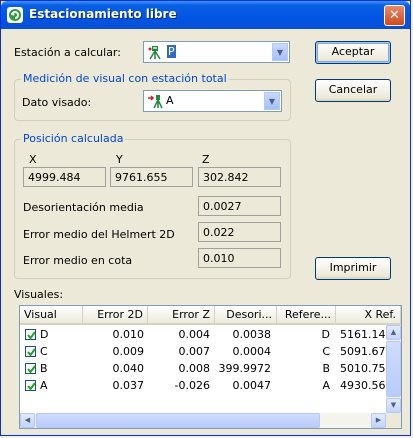  Describe the element at coordinates (368, 314) in the screenshot. I see `column-header-x-ref: X Ref.` at that location.